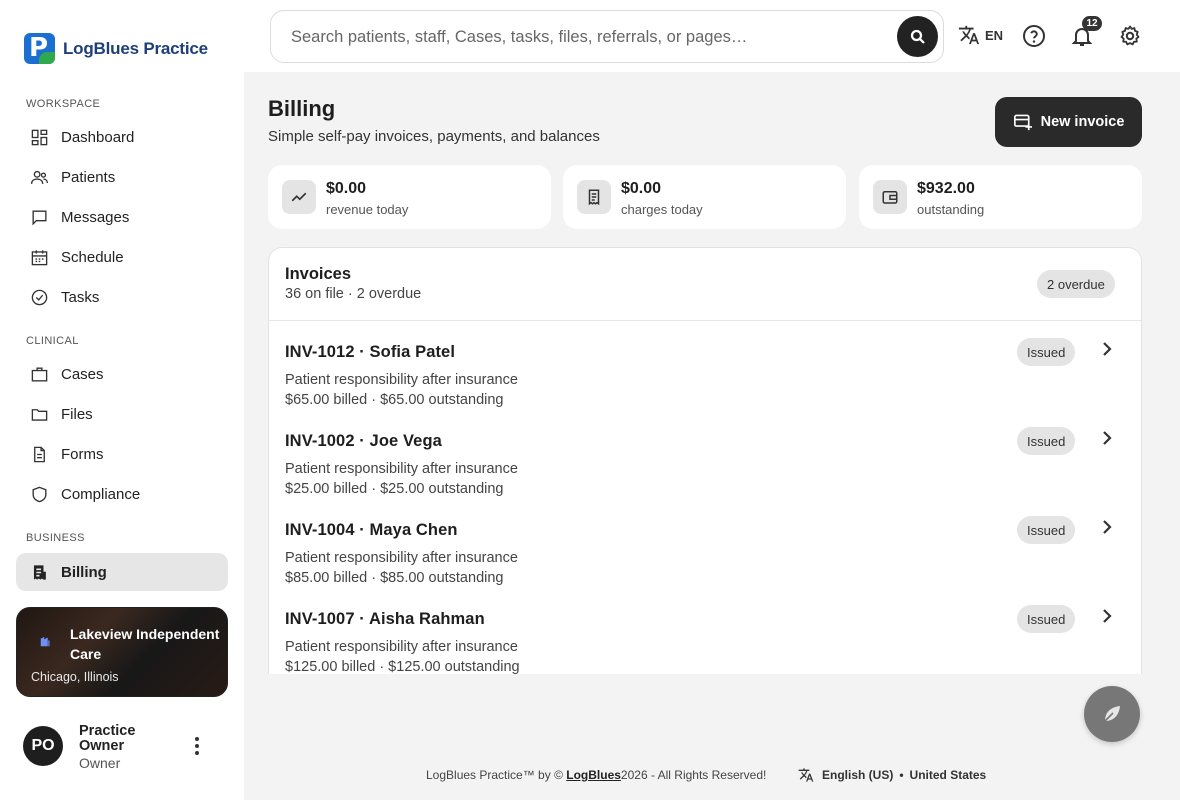 The width and height of the screenshot is (1180, 800). I want to click on check-circle-icon, so click(39, 297).